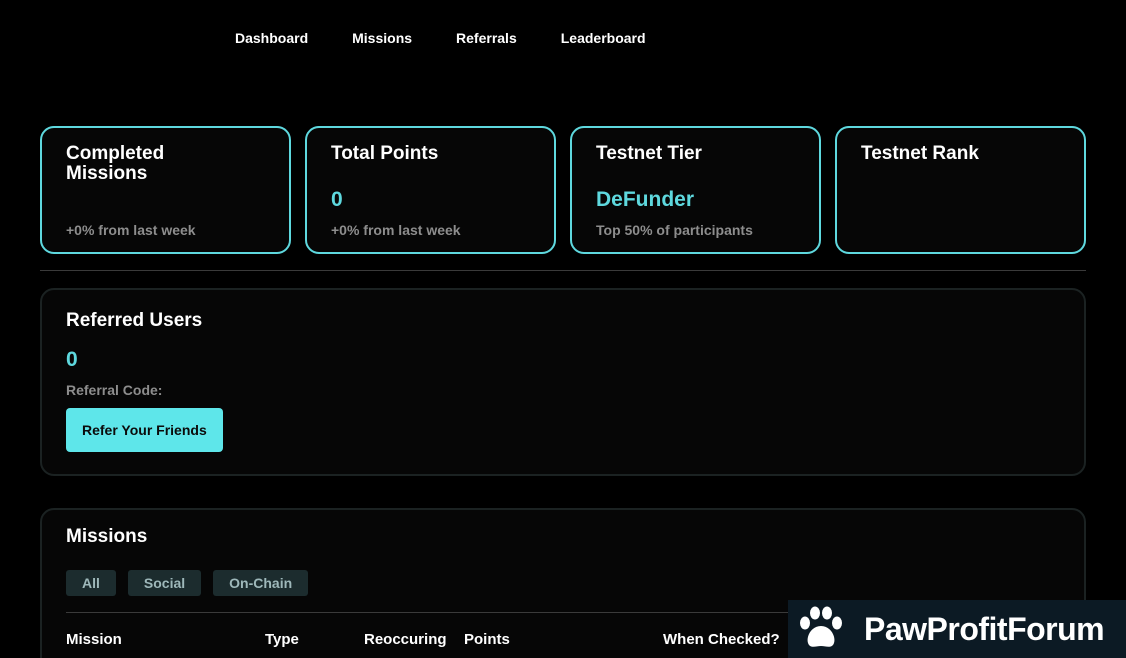 The height and width of the screenshot is (658, 1126). I want to click on stat-value: DeFunder, so click(645, 199).